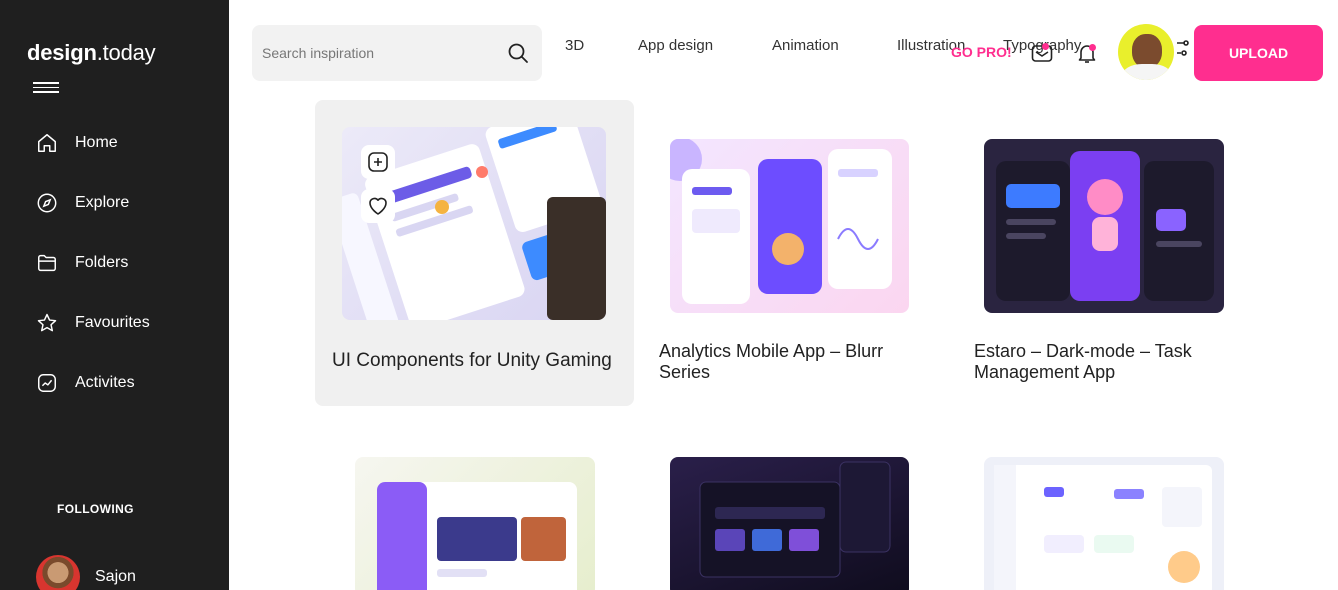  What do you see at coordinates (675, 47) in the screenshot?
I see `tab-app-design: App design` at bounding box center [675, 47].